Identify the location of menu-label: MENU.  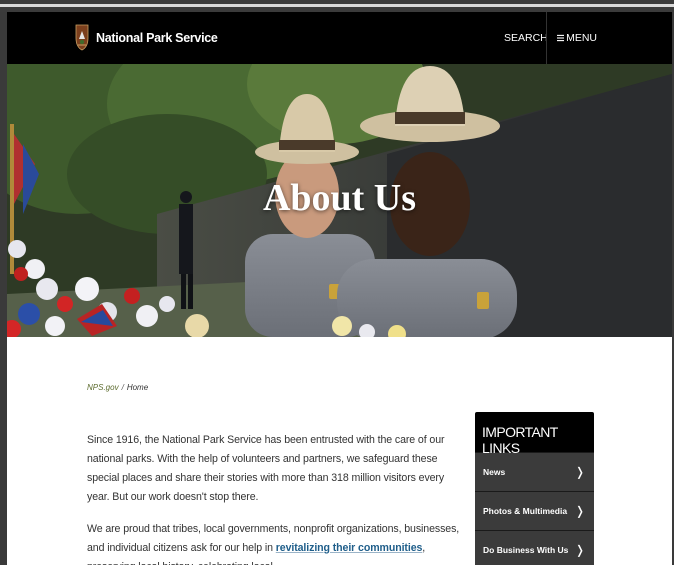
(581, 38).